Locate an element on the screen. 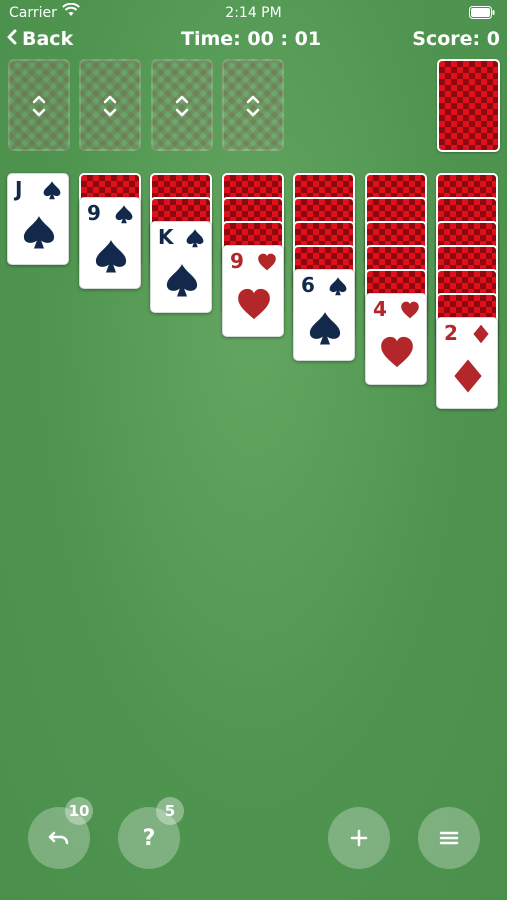 This screenshot has height=900, width=507. chevron-left-icon is located at coordinates (12, 39).